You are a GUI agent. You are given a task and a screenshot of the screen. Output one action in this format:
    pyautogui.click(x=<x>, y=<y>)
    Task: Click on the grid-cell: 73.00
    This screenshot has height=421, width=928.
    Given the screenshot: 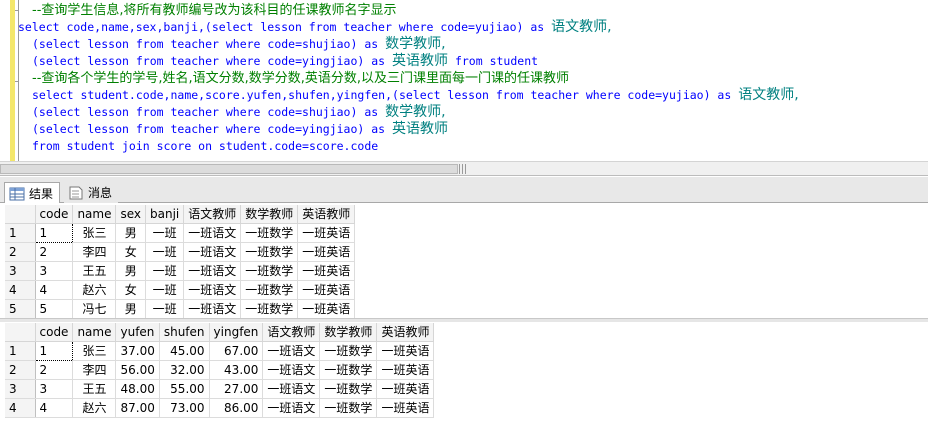 What is the action you would take?
    pyautogui.click(x=184, y=408)
    